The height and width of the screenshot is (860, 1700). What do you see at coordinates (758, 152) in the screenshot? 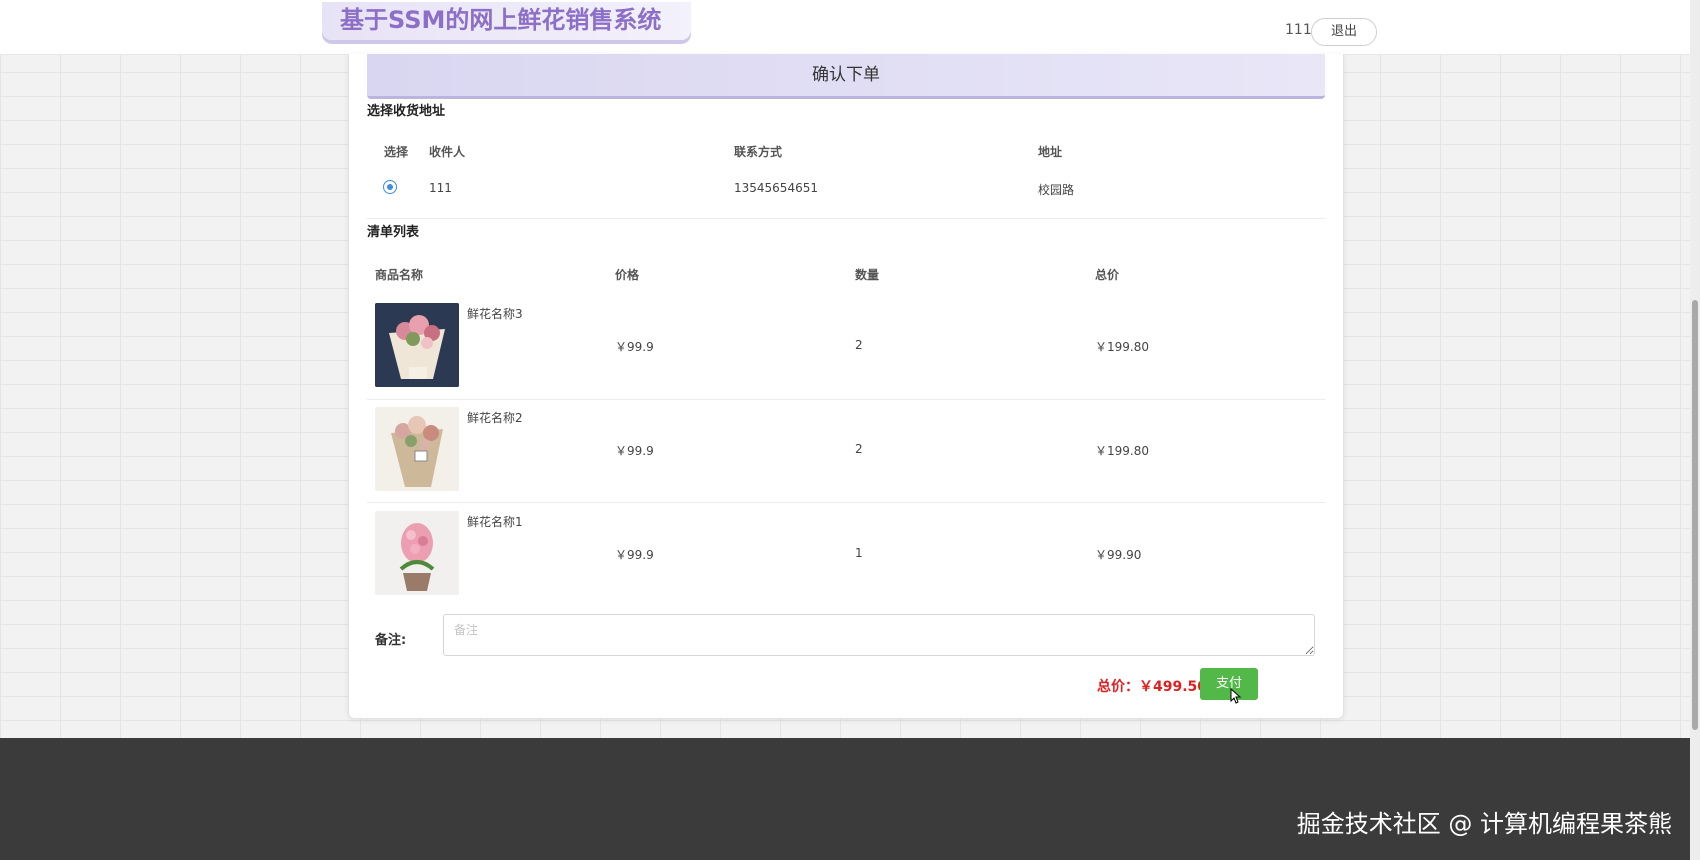
I see `address-col-phone: 联系方式` at bounding box center [758, 152].